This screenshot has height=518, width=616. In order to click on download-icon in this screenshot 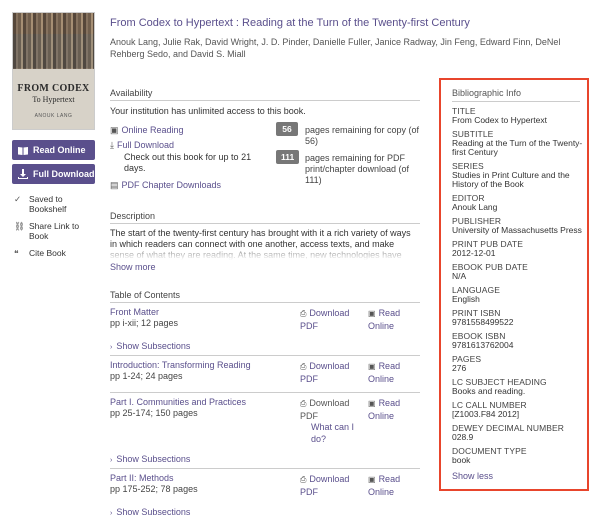, I will do `click(23, 174)`.